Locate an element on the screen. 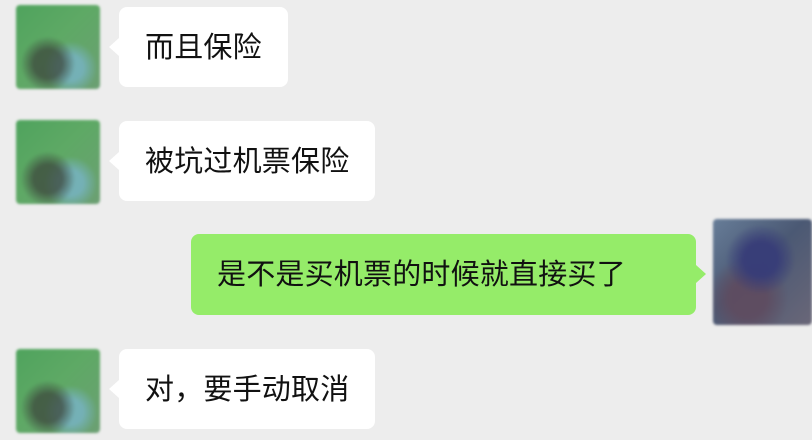  message-text: 对，要手动取消 is located at coordinates (247, 388).